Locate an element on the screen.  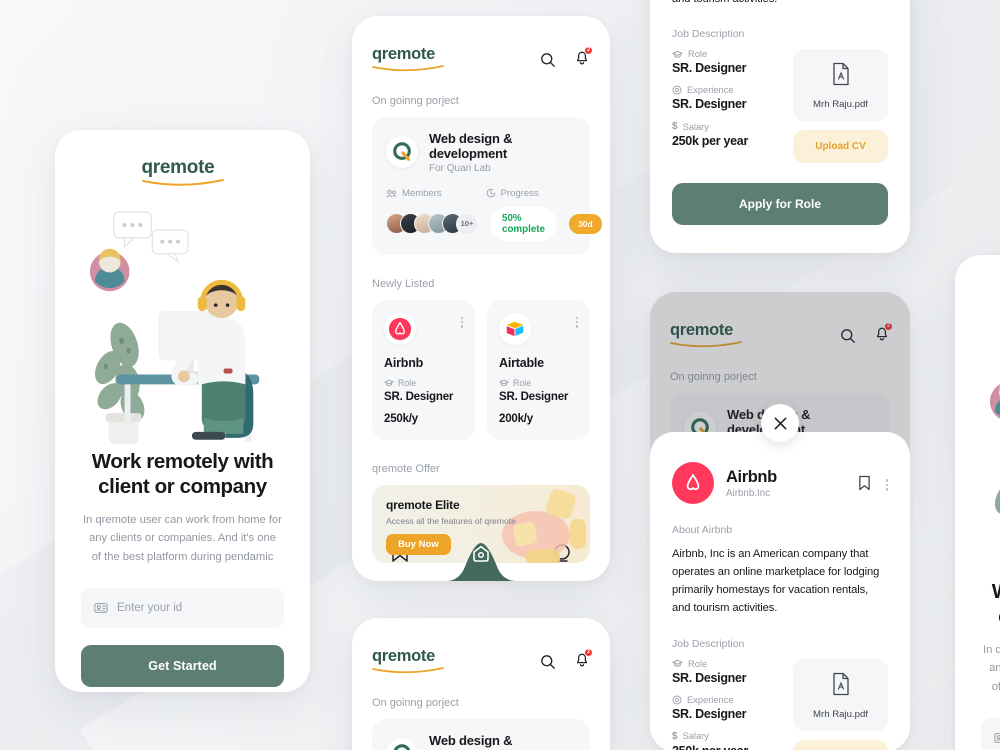
close-icon is located at coordinates (780, 423).